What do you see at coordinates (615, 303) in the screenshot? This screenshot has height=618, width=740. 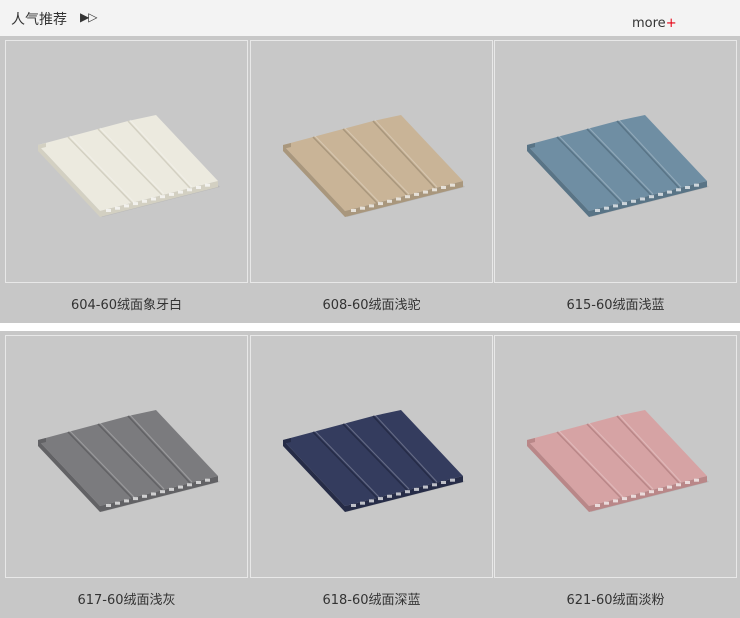 I see `product-caption: 615-60绒面浅蓝` at bounding box center [615, 303].